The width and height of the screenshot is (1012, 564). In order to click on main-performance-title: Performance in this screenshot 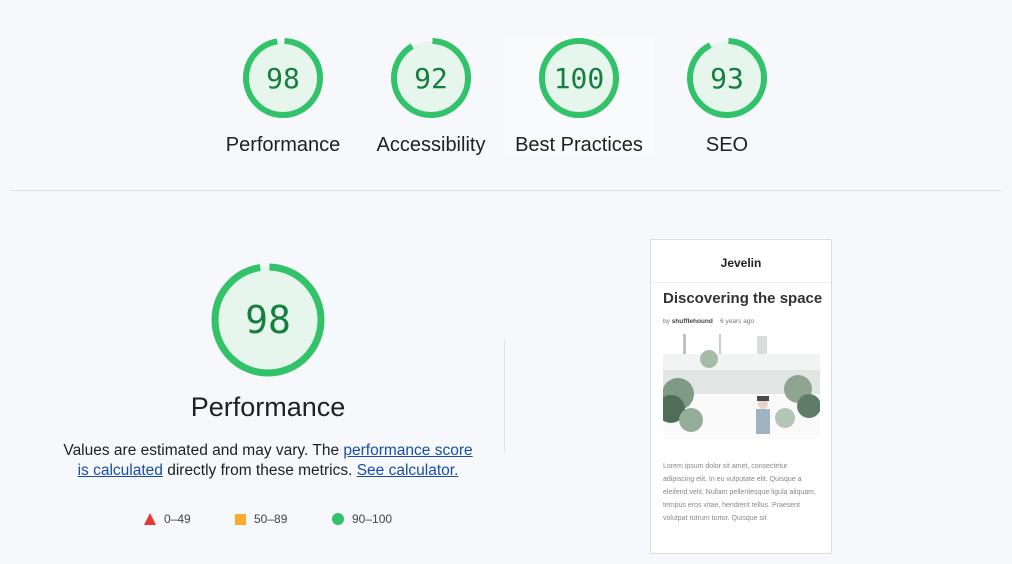, I will do `click(268, 407)`.